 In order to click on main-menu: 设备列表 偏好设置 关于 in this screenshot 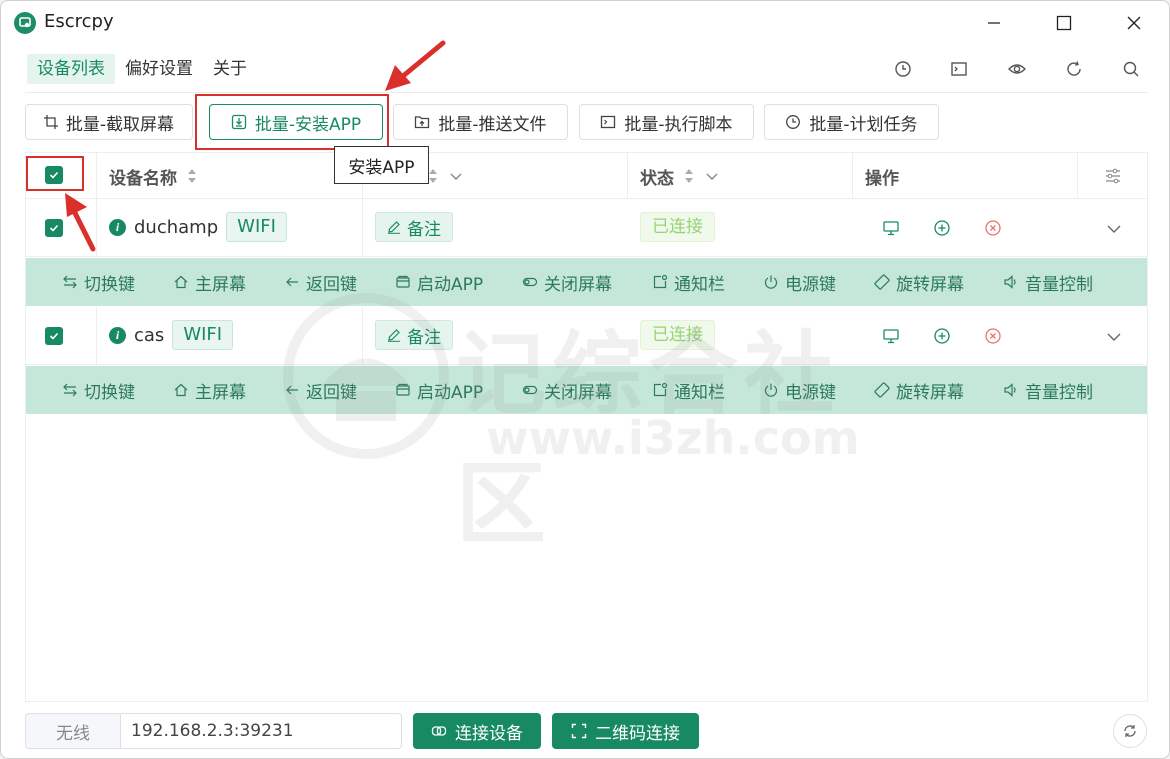, I will do `click(142, 69)`.